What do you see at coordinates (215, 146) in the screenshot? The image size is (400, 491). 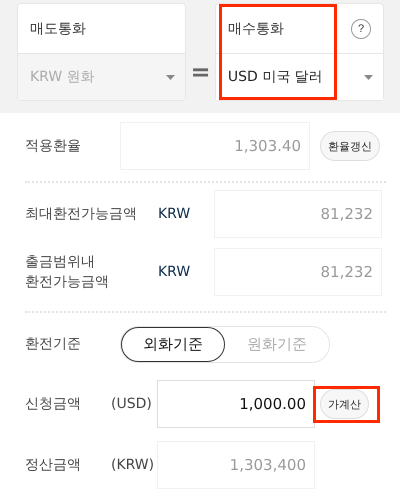 I see `applied-rate-field: 1,303.40` at bounding box center [215, 146].